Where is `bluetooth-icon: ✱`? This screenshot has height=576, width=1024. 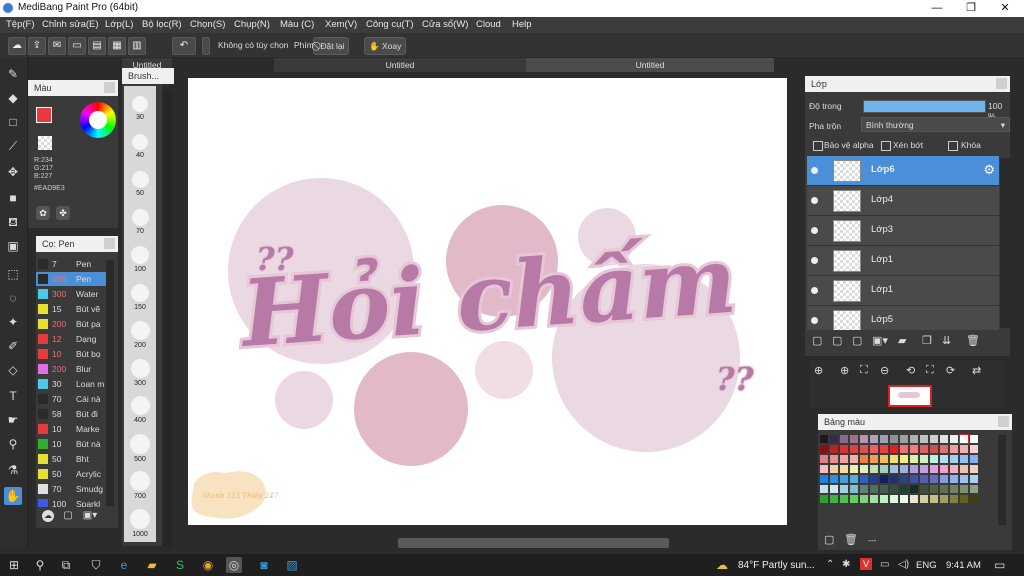
bluetooth-icon: ✱ is located at coordinates (846, 564).